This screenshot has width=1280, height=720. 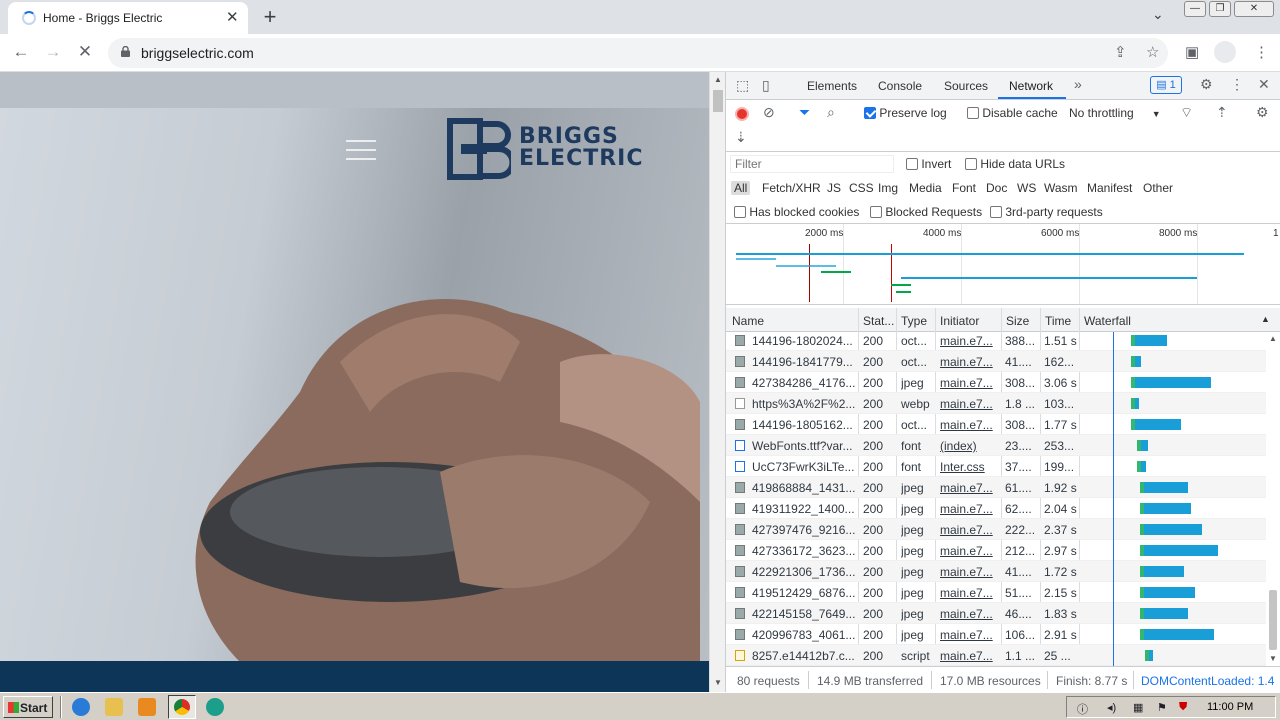 I want to click on start-button: Start, so click(x=28, y=707).